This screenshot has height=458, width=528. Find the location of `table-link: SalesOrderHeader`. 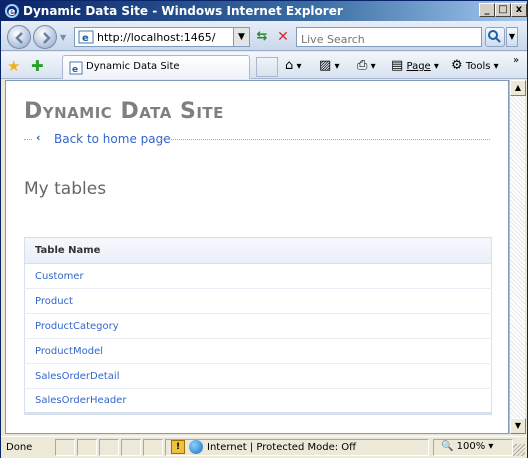

table-link: SalesOrderHeader is located at coordinates (258, 401).